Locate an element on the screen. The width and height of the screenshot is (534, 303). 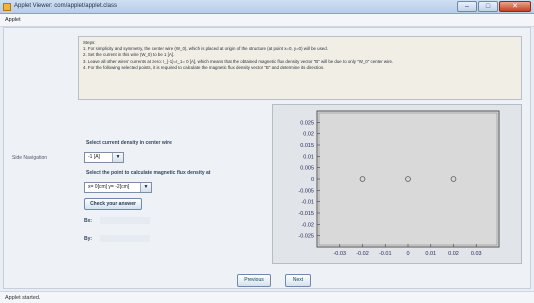
point-select: x= 0[cm] y= -2[cm] ▼ is located at coordinates (118, 187).